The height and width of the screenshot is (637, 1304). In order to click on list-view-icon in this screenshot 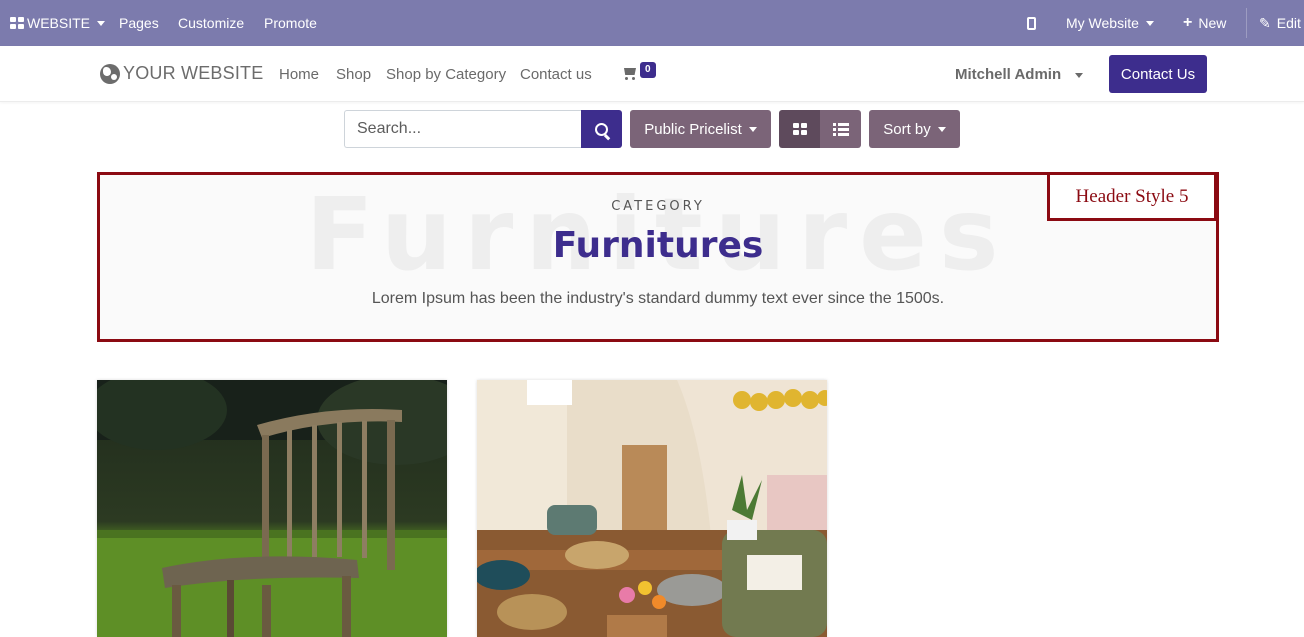, I will do `click(840, 129)`.